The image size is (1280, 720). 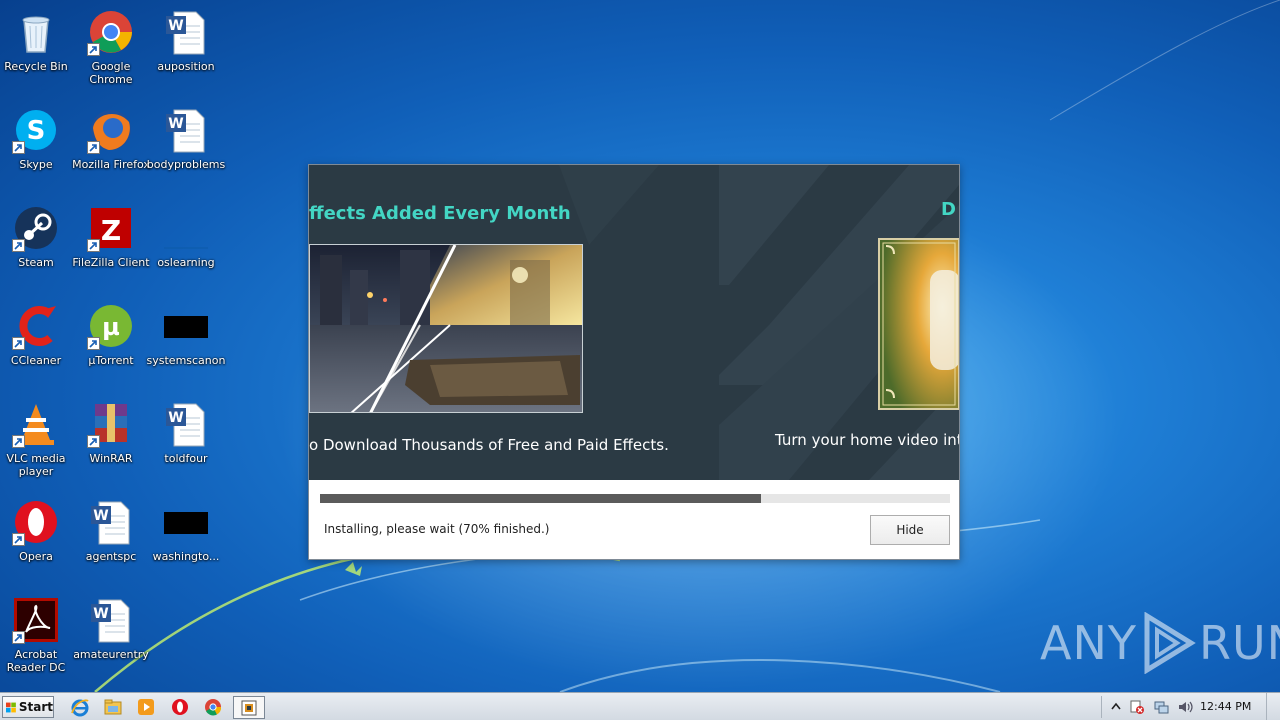 I want to click on play-logo-icon, so click(x=1170, y=643).